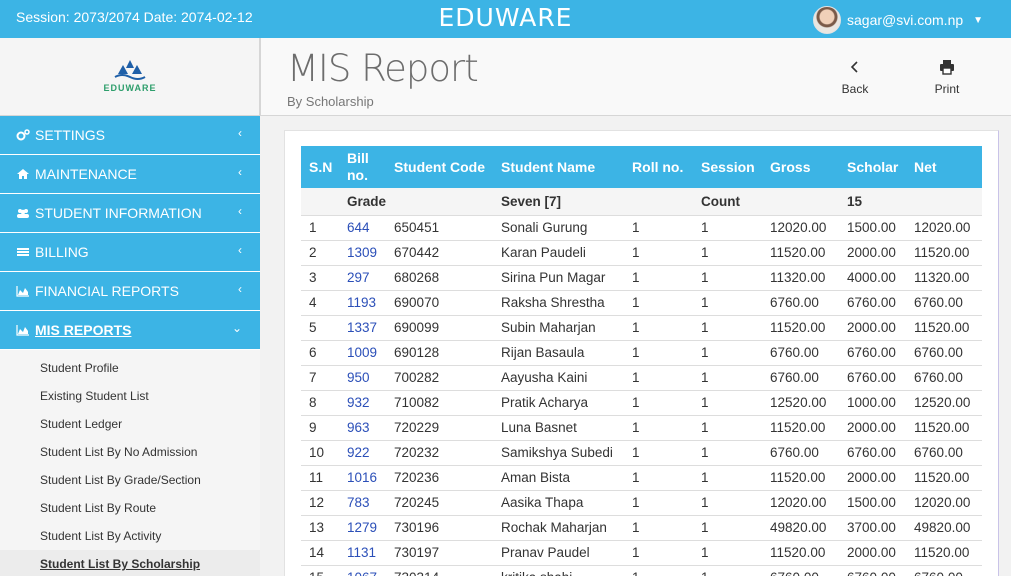 The image size is (1011, 576). I want to click on cell-bill-no: 783, so click(363, 503).